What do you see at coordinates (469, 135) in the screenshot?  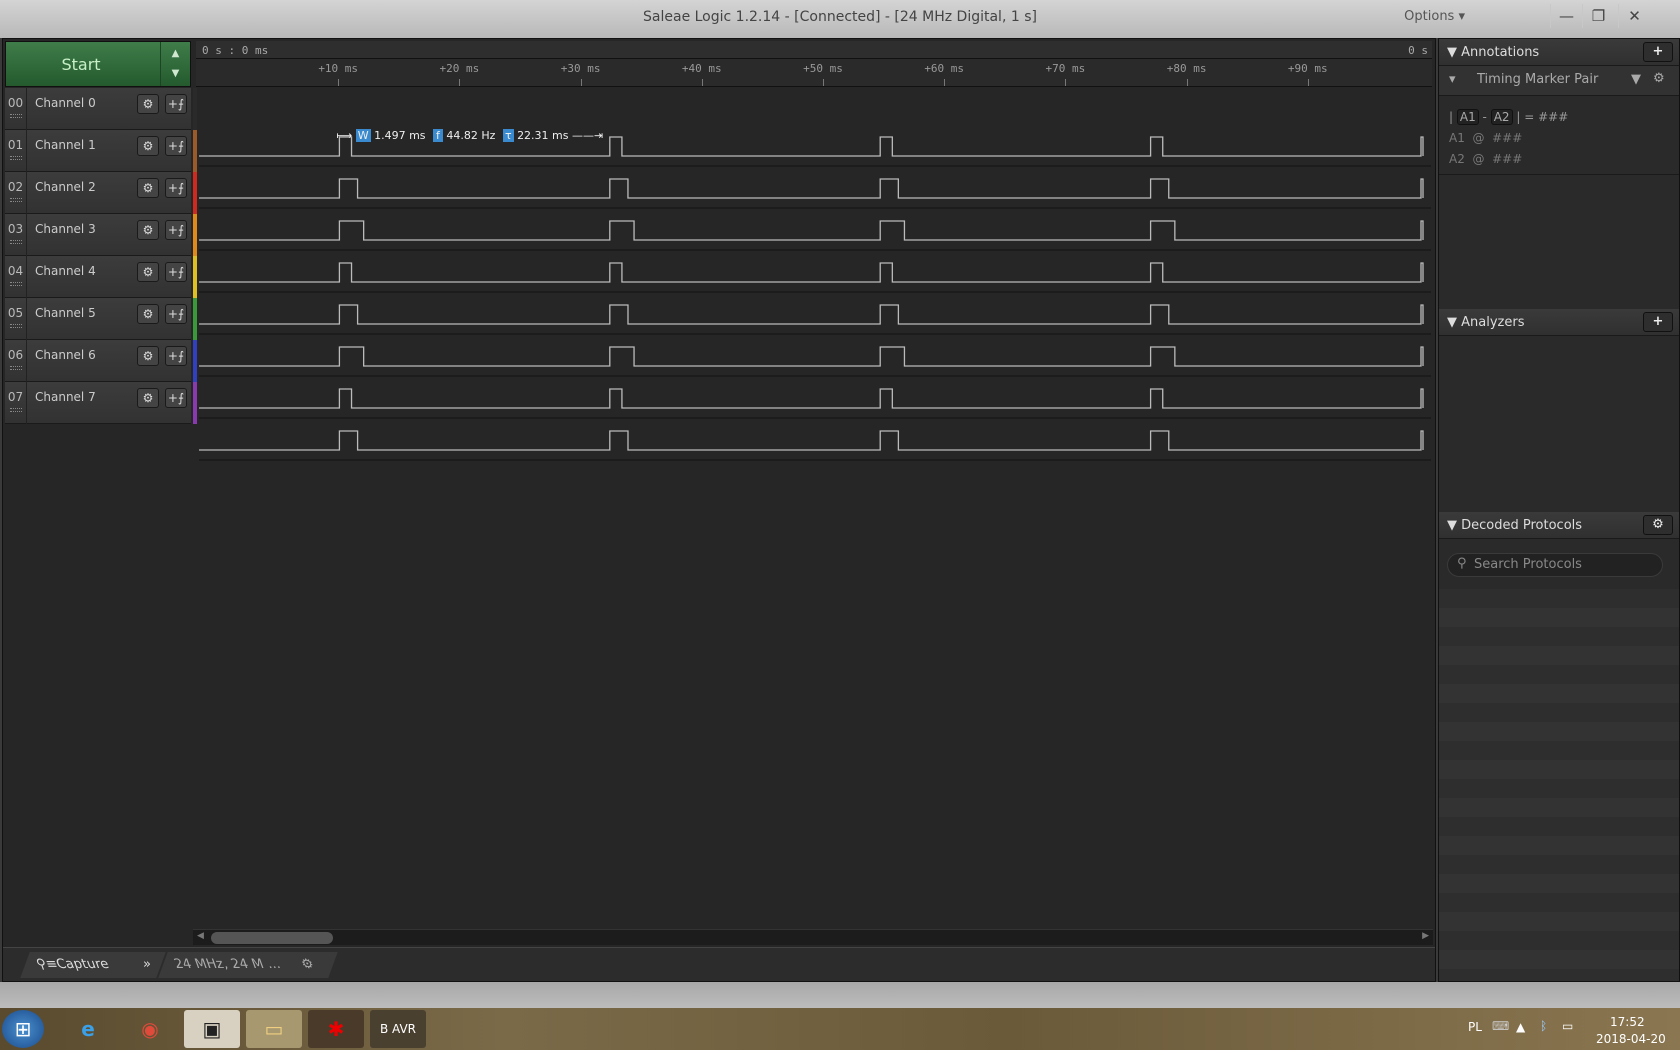 I see `measurement-overlay: ⟼ W 1.497 ms f 44.82 Hz τ 22.31 ms ——⇥` at bounding box center [469, 135].